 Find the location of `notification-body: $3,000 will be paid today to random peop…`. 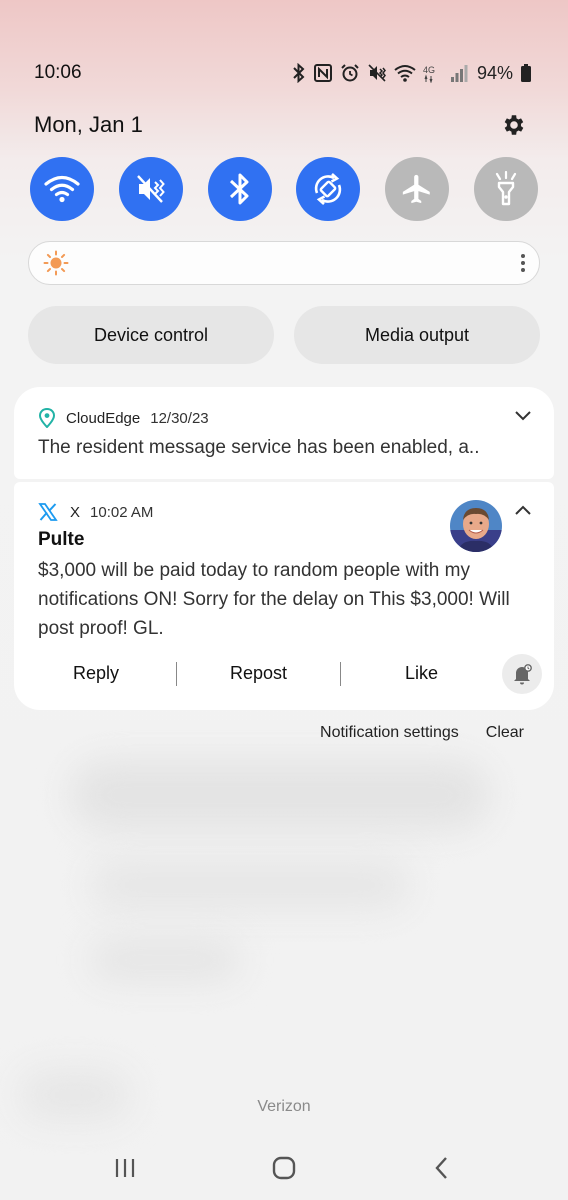

notification-body: $3,000 will be paid today to random peop… is located at coordinates (274, 599).